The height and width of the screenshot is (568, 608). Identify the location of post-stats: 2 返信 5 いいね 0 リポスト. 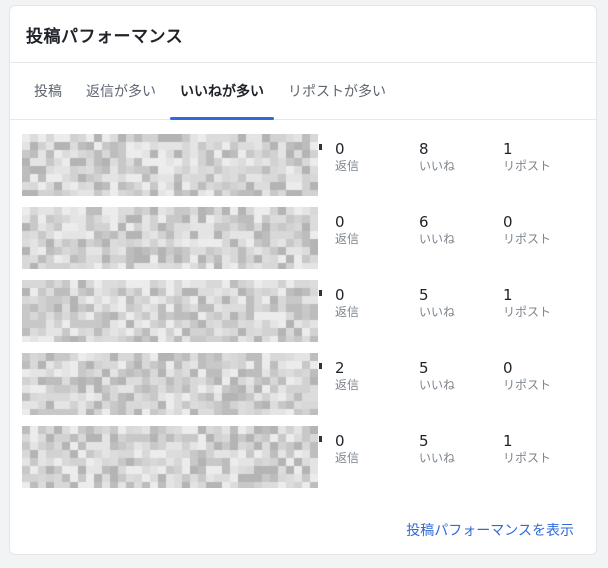
(452, 384).